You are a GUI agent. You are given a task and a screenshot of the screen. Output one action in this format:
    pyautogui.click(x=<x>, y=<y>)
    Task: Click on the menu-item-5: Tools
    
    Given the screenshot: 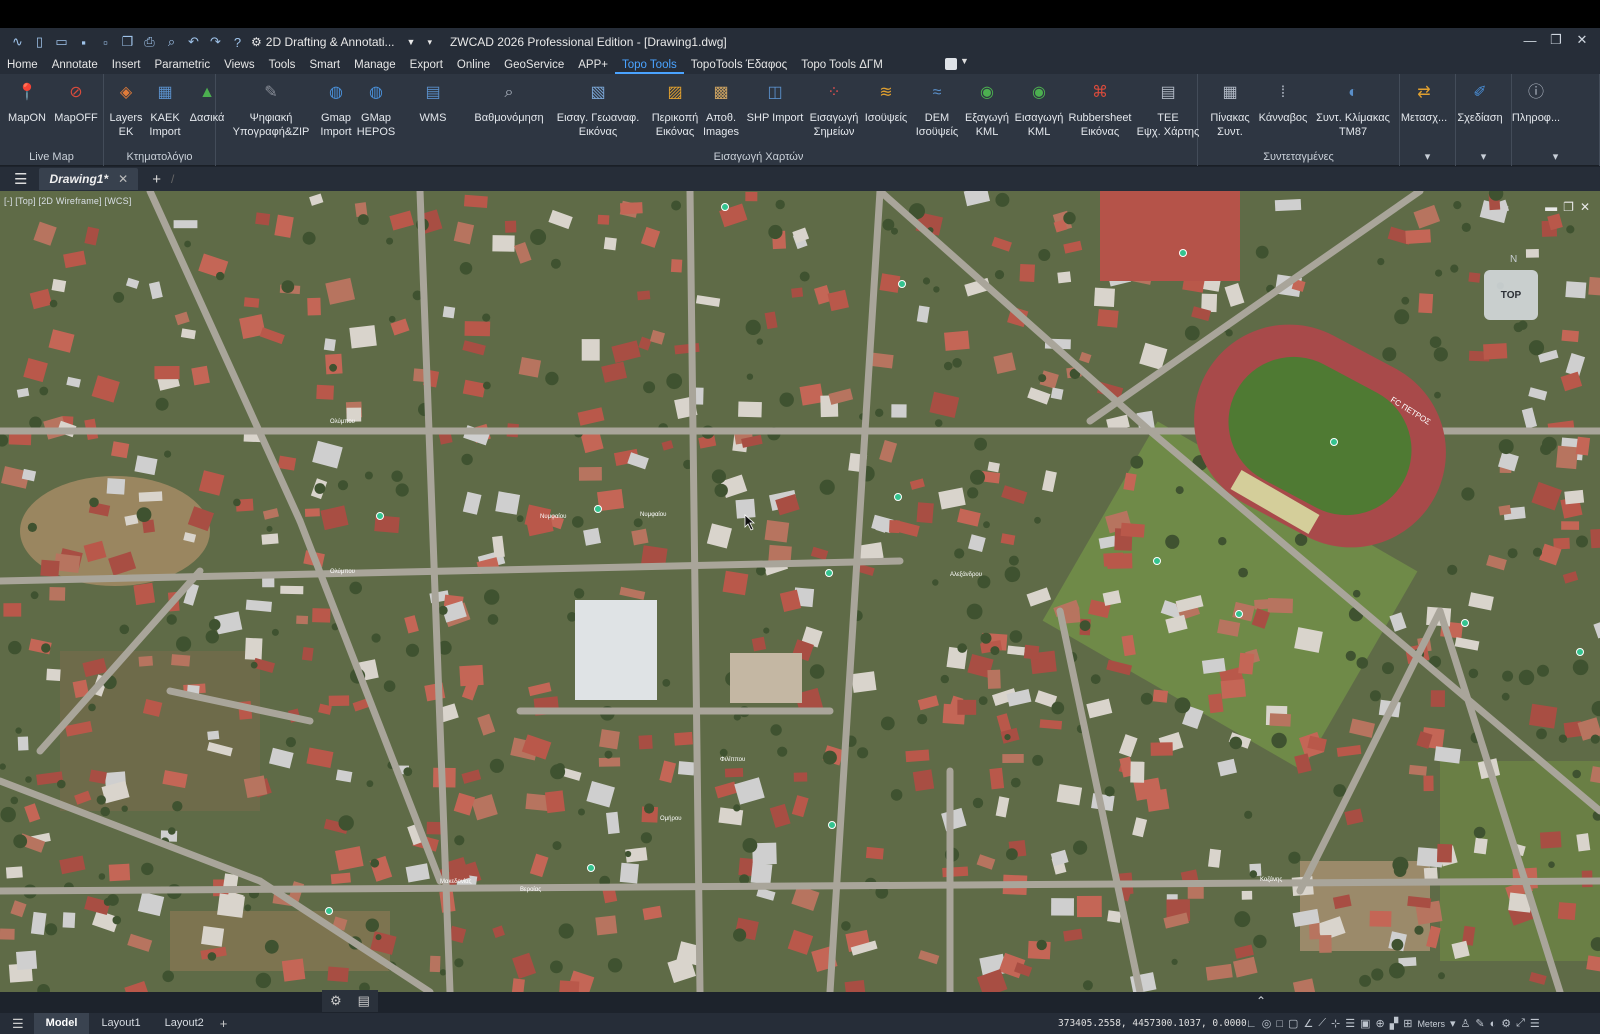 What is the action you would take?
    pyautogui.click(x=282, y=65)
    